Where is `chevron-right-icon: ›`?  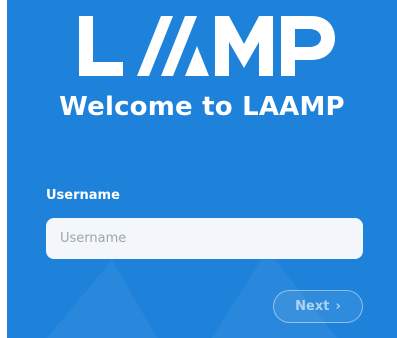 chevron-right-icon: › is located at coordinates (338, 306).